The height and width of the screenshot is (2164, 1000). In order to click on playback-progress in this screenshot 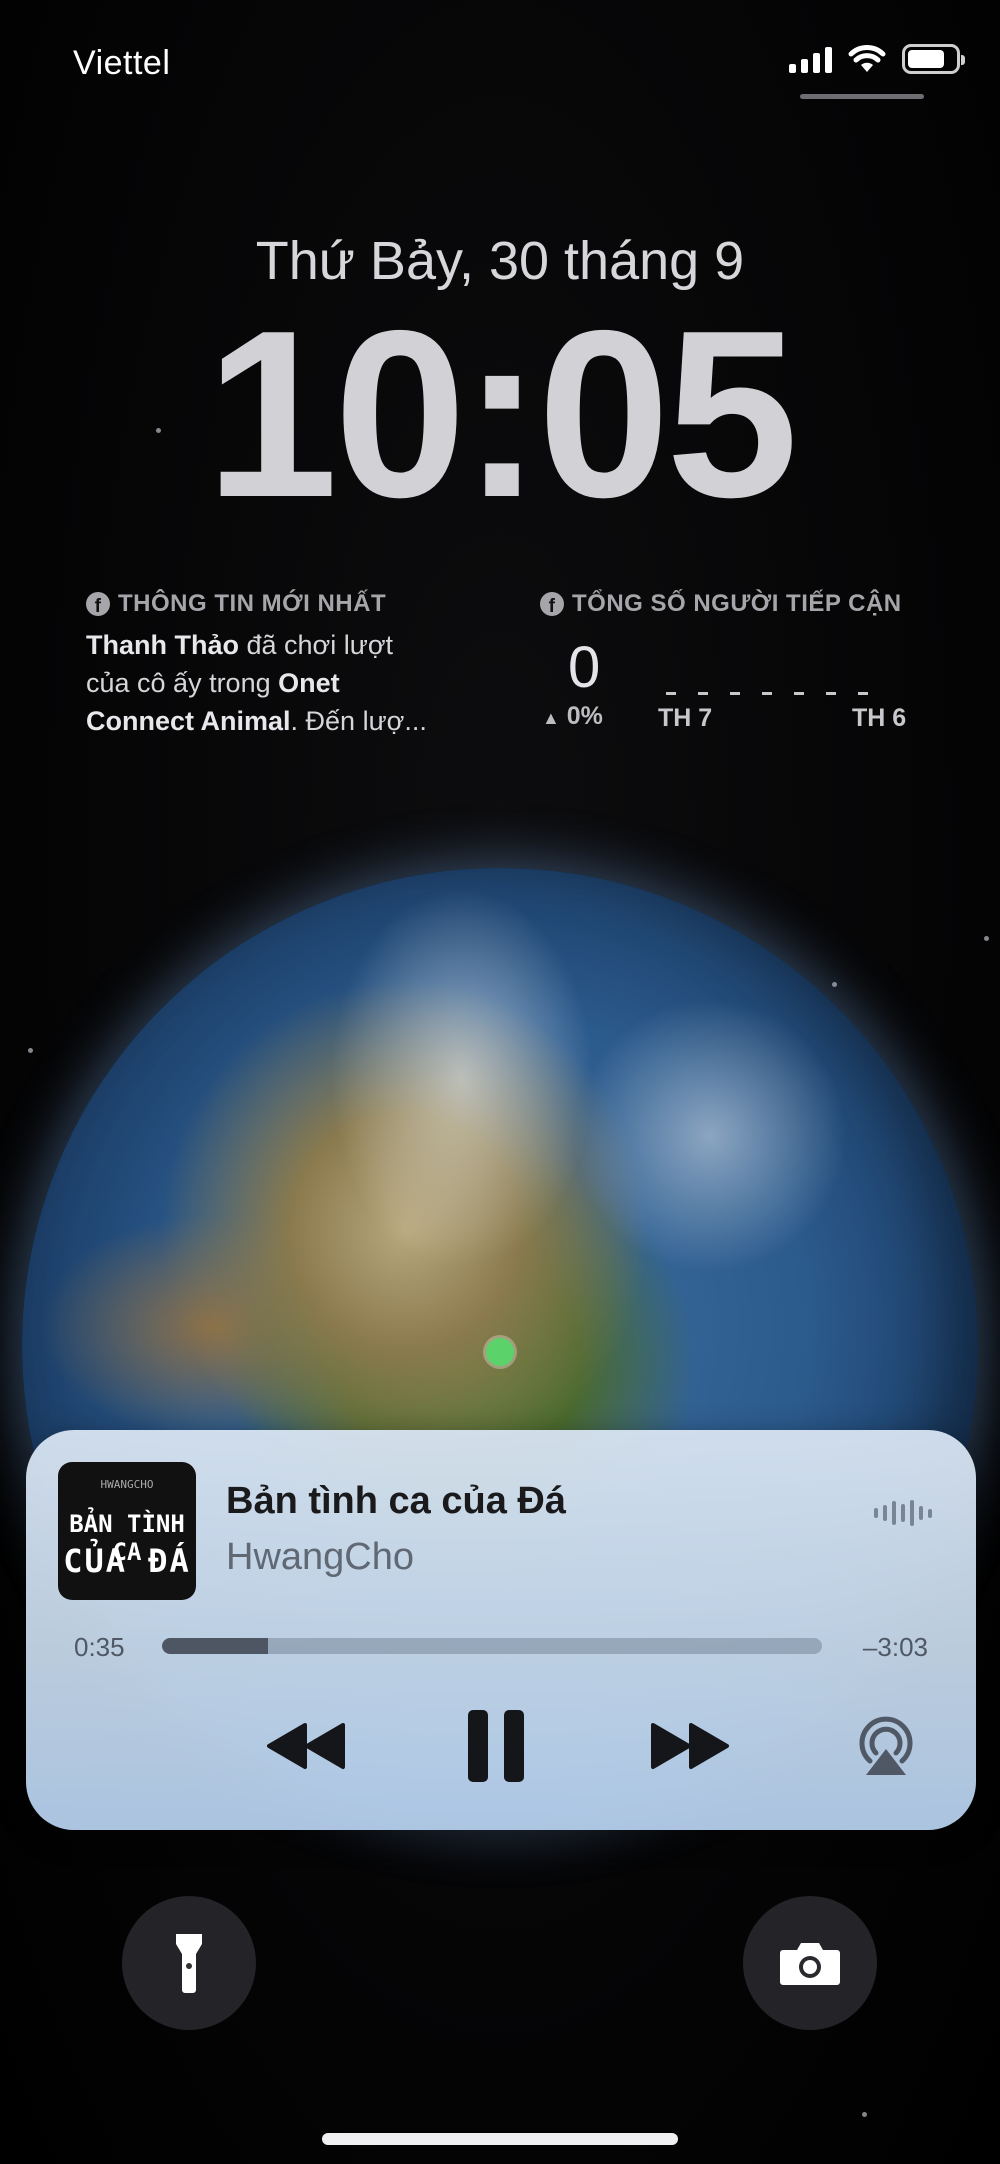, I will do `click(215, 1646)`.